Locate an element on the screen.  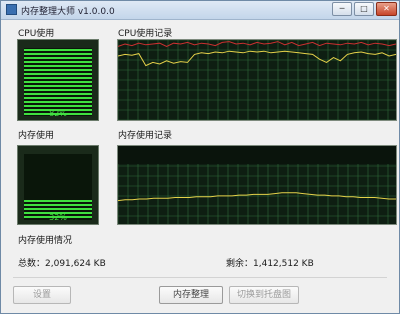
cpu-gauge: 82% is located at coordinates (58, 80).